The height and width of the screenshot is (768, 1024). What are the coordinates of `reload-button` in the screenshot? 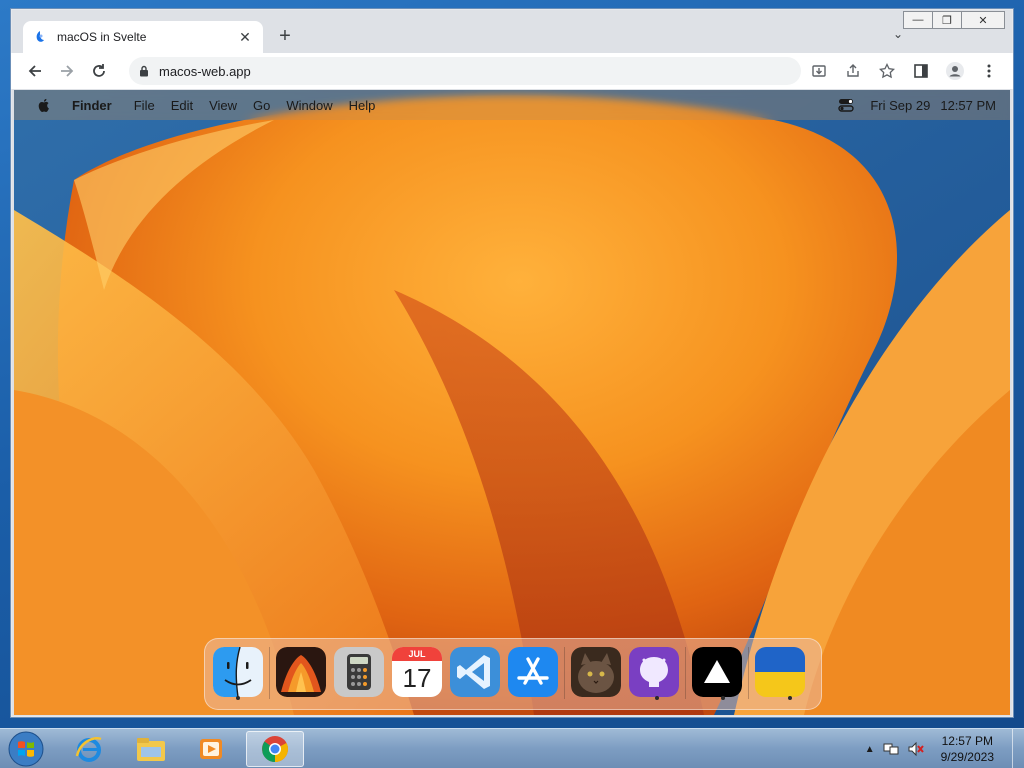 It's located at (99, 71).